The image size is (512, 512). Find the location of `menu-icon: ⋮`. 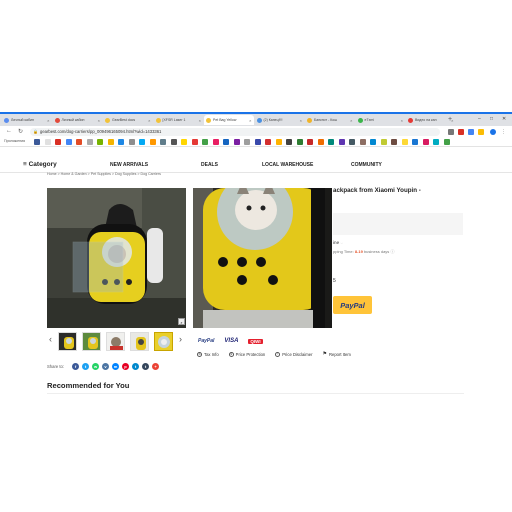

menu-icon: ⋮ is located at coordinates (504, 132).